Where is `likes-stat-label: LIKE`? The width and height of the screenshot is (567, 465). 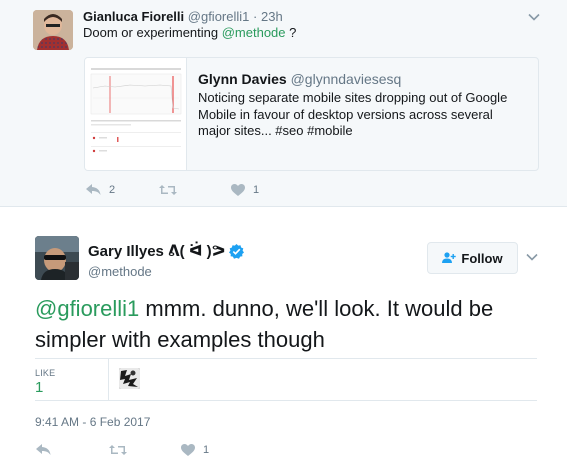 likes-stat-label: LIKE is located at coordinates (45, 373).